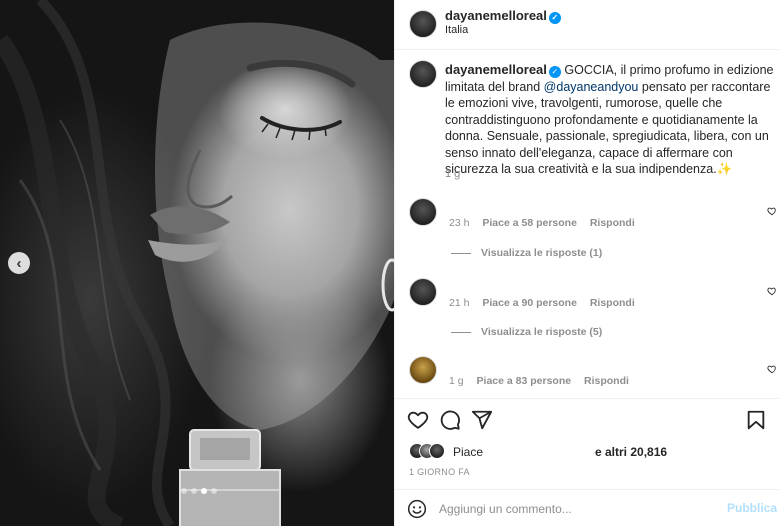  Describe the element at coordinates (587, 25) in the screenshot. I see `post-header: dayanemelloreal ✓ Italia` at that location.